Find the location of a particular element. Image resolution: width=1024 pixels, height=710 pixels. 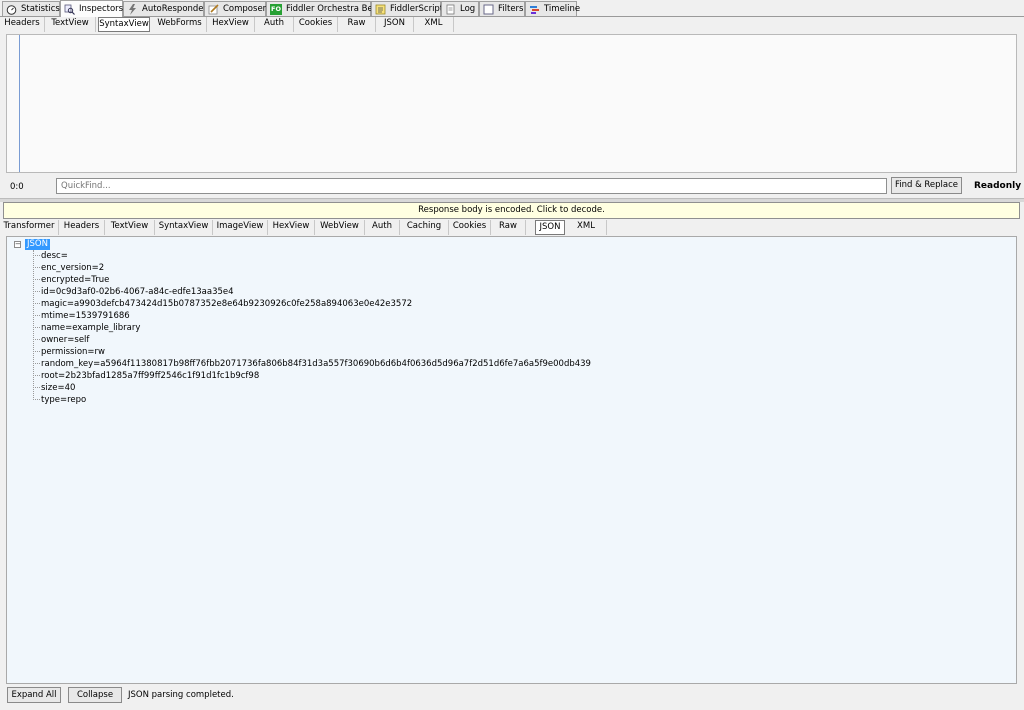

tree-node: size=40 is located at coordinates (54, 388).